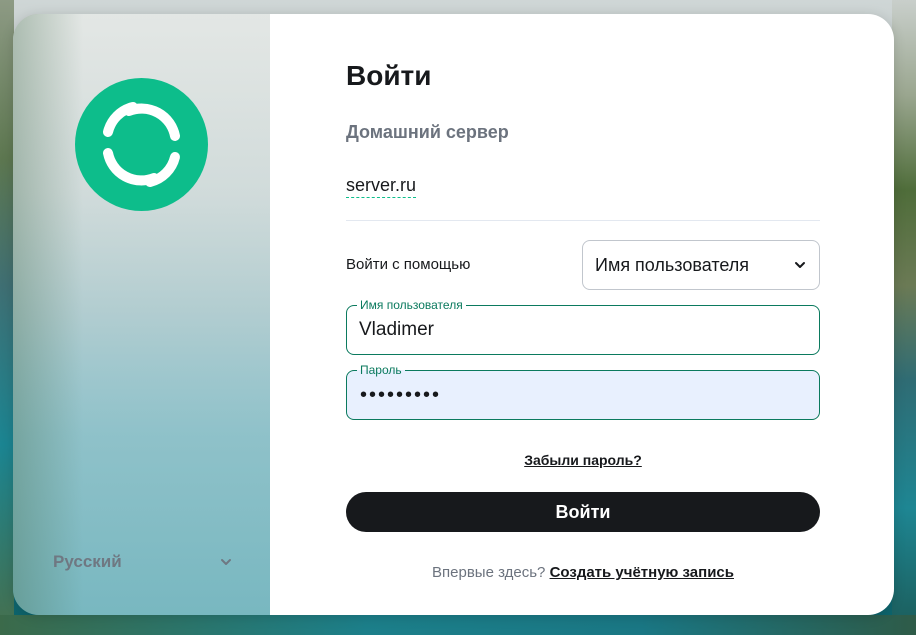  What do you see at coordinates (579, 330) in the screenshot?
I see `username-input` at bounding box center [579, 330].